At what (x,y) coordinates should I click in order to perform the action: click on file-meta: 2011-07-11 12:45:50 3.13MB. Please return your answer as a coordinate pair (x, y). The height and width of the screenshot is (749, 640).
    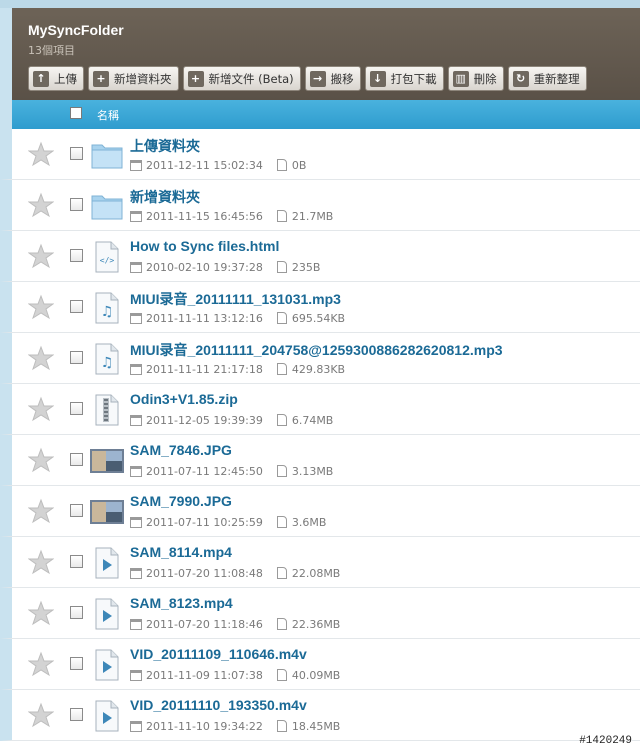
    Looking at the image, I should click on (231, 471).